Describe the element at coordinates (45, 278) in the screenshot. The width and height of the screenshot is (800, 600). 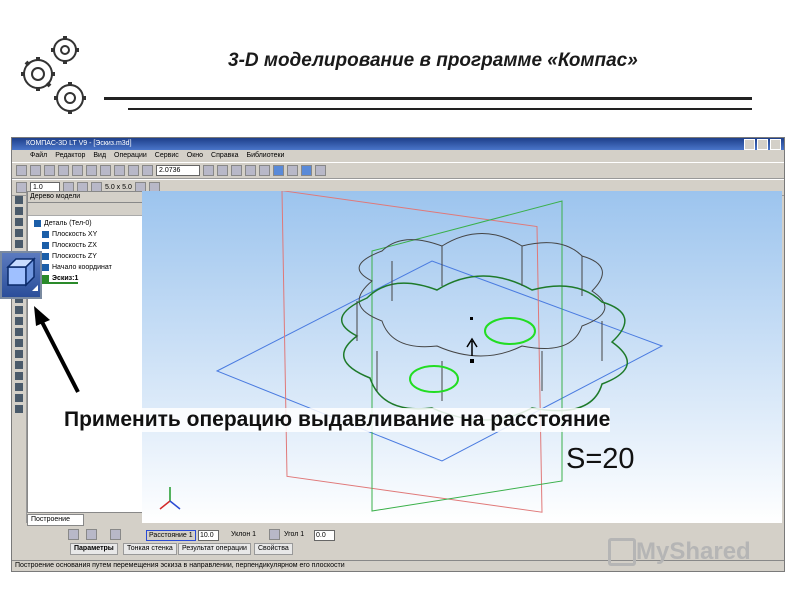
I see `sketch-icon` at that location.